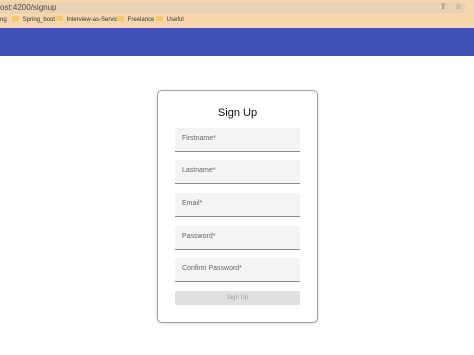 The image size is (474, 355). What do you see at coordinates (233, 7) in the screenshot?
I see `address-bar: ost:4200/signup ⇪ ☆` at bounding box center [233, 7].